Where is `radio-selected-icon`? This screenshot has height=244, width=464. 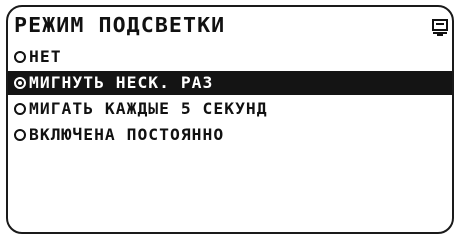 radio-selected-icon is located at coordinates (20, 83).